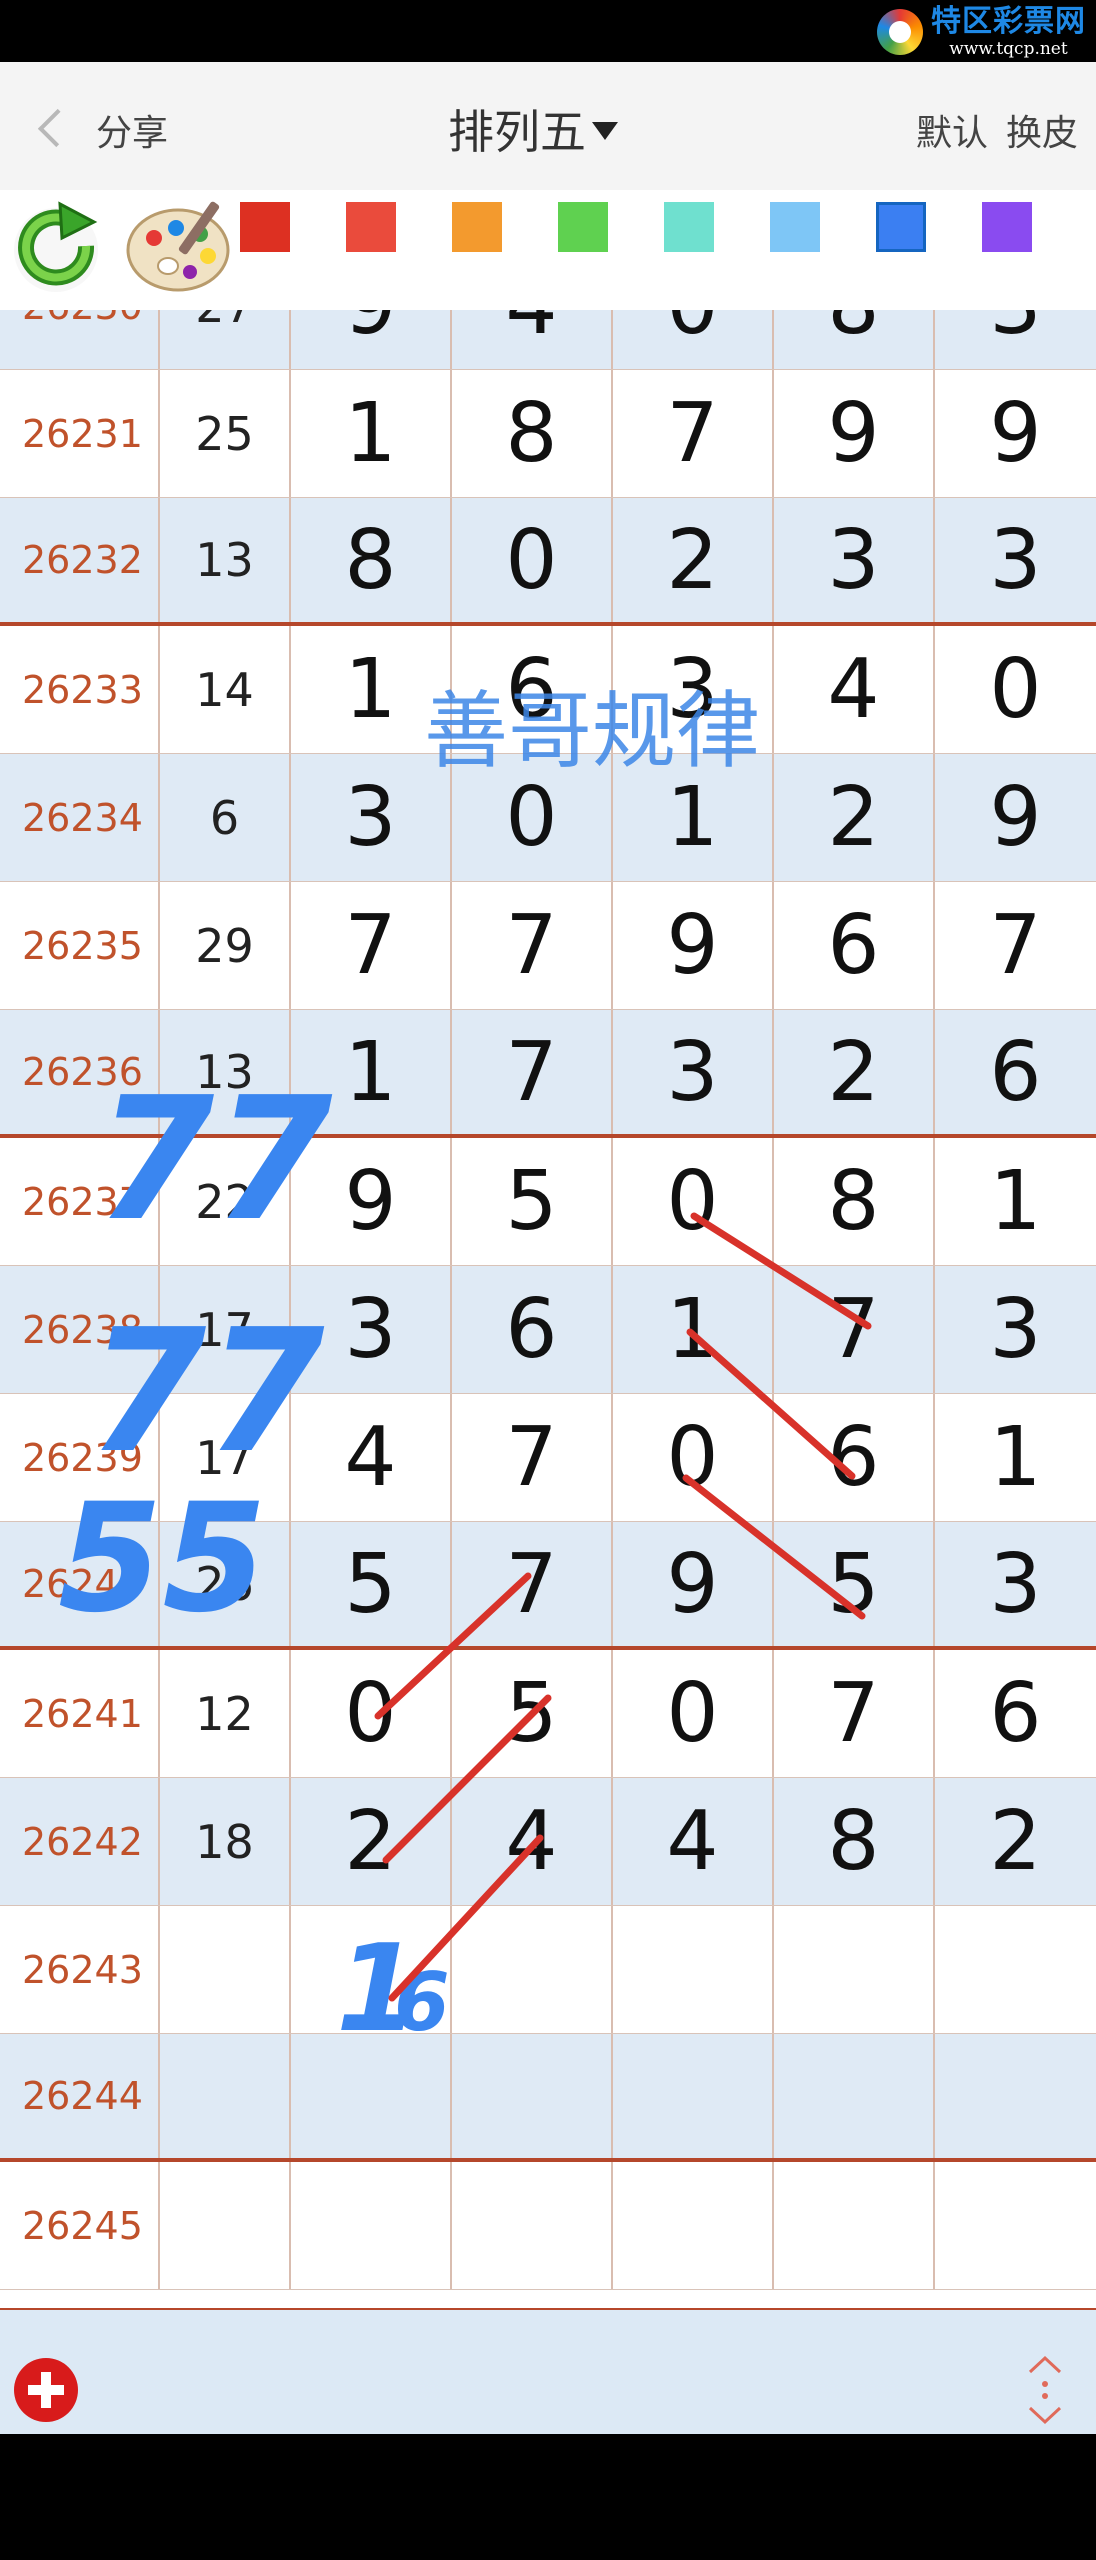 The width and height of the screenshot is (1096, 2560). Describe the element at coordinates (225, 817) in the screenshot. I see `digit-sum: 6` at that location.